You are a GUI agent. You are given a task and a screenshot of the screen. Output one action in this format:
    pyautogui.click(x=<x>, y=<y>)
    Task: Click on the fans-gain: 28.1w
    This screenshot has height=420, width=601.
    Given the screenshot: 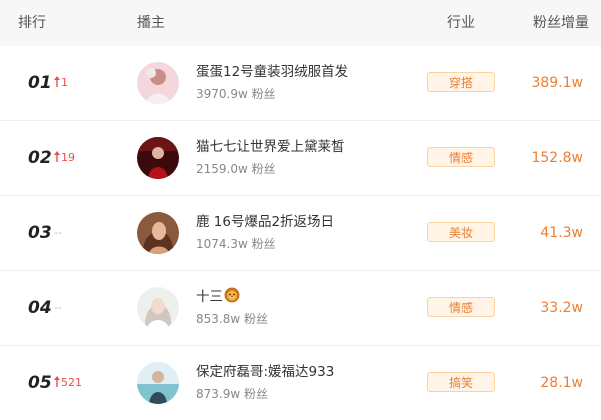 What is the action you would take?
    pyautogui.click(x=561, y=383)
    